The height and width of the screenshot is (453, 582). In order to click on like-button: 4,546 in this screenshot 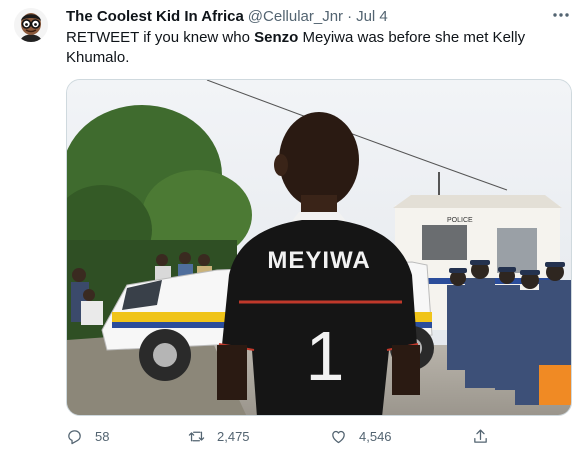, I will do `click(361, 436)`.